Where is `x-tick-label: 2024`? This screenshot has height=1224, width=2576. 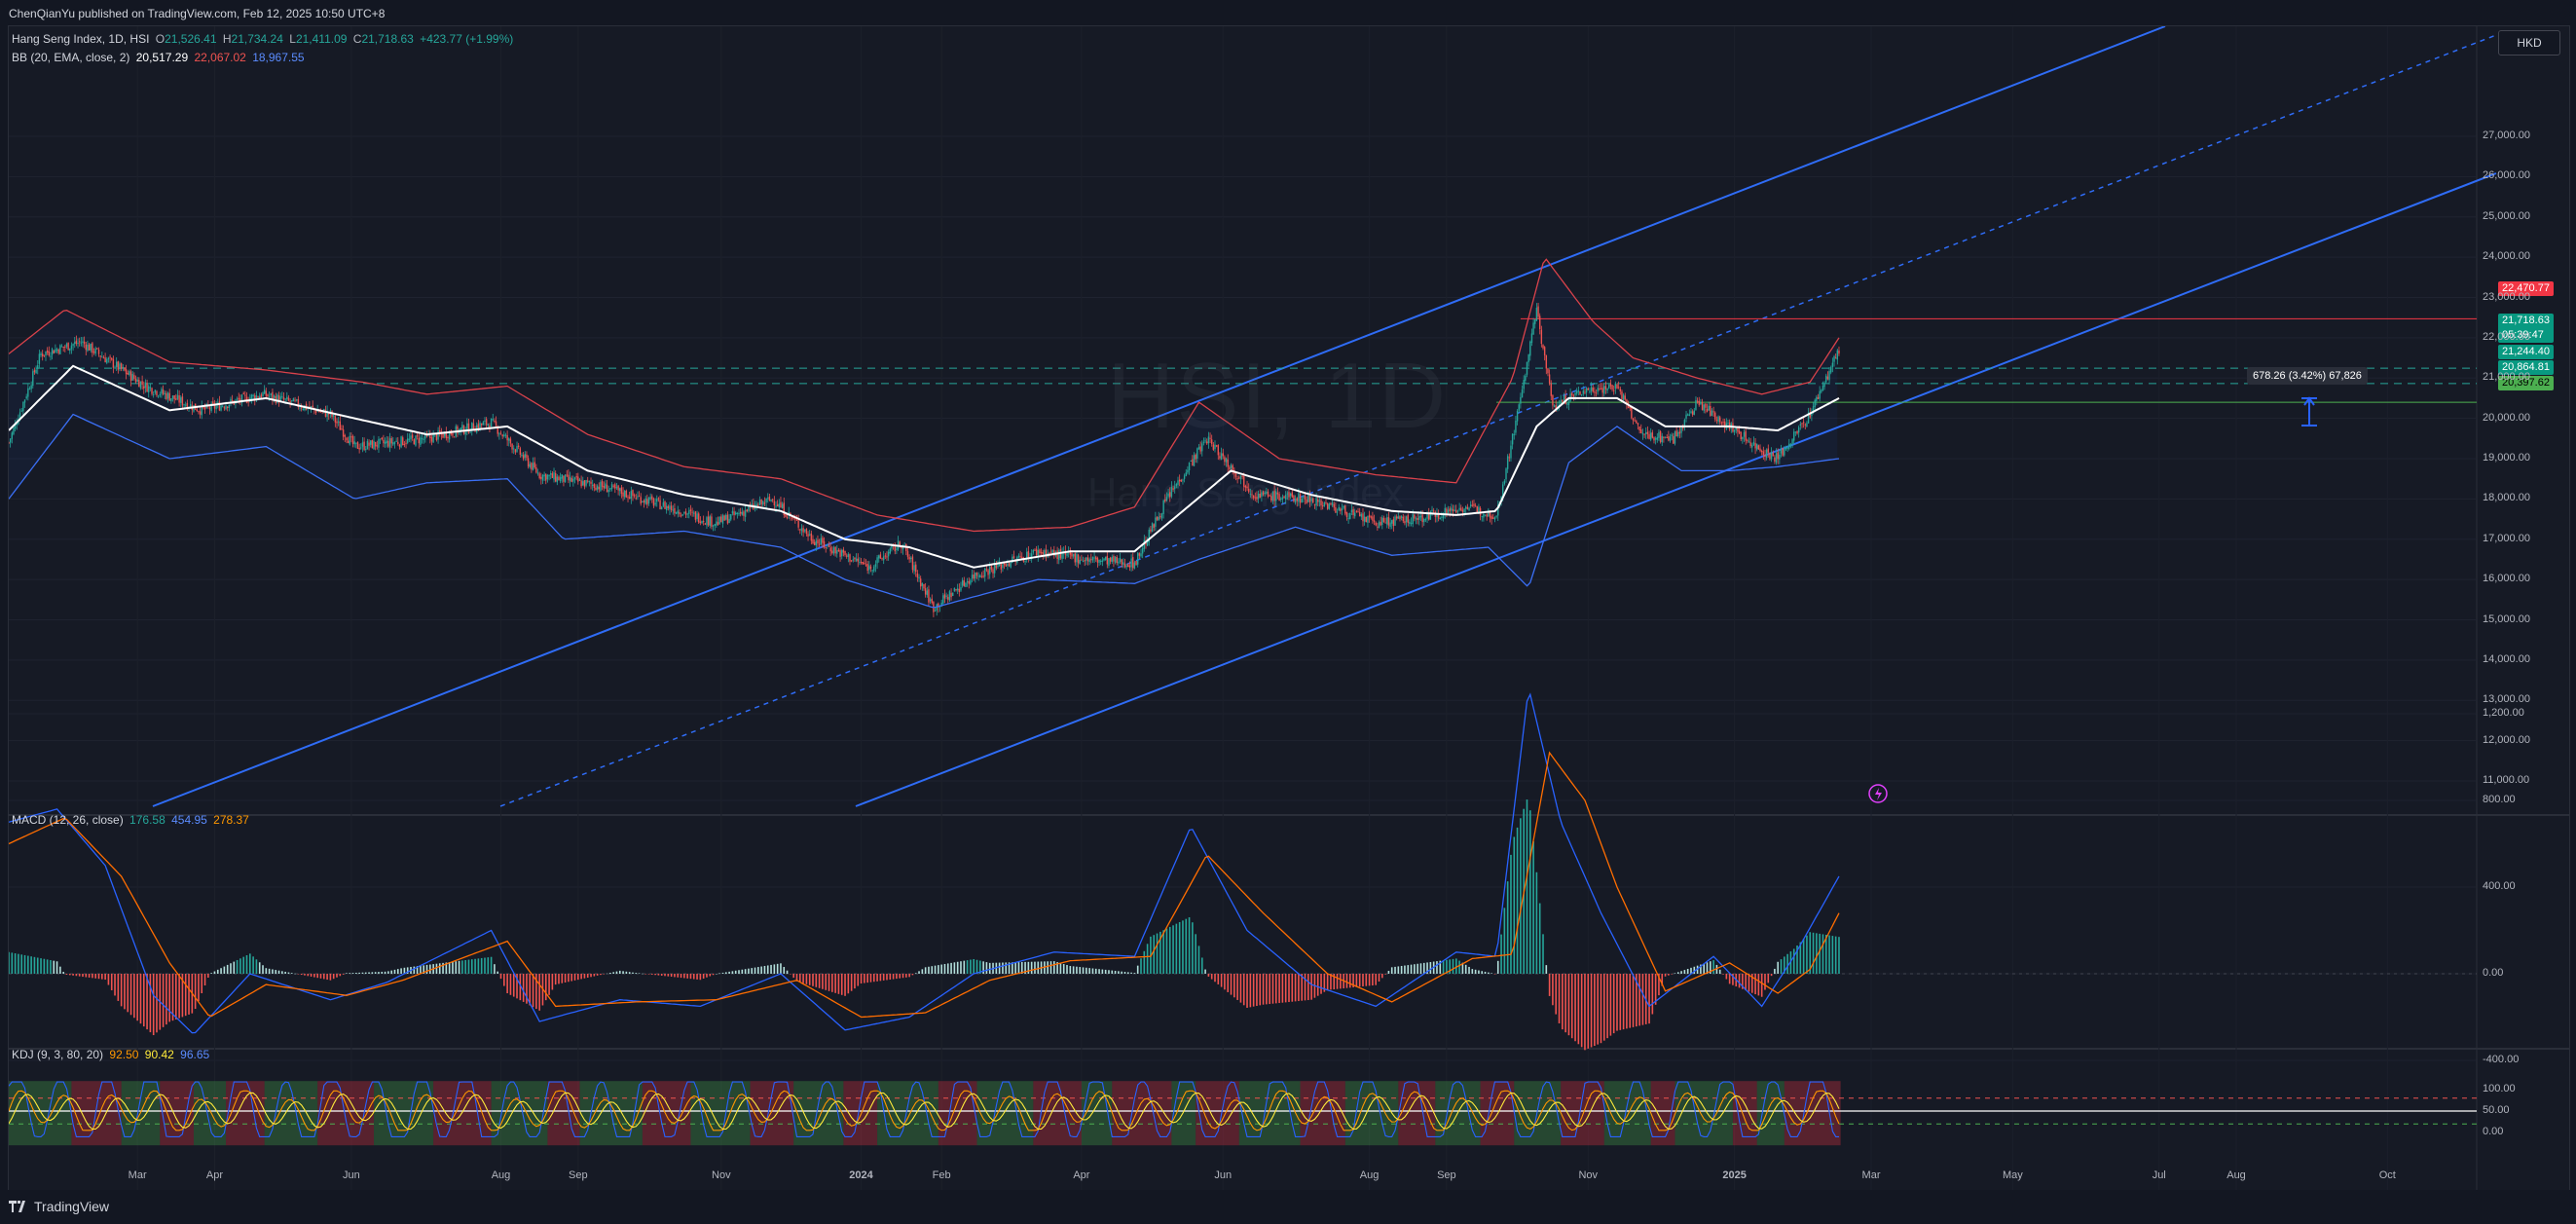
x-tick-label: 2024 is located at coordinates (861, 1175).